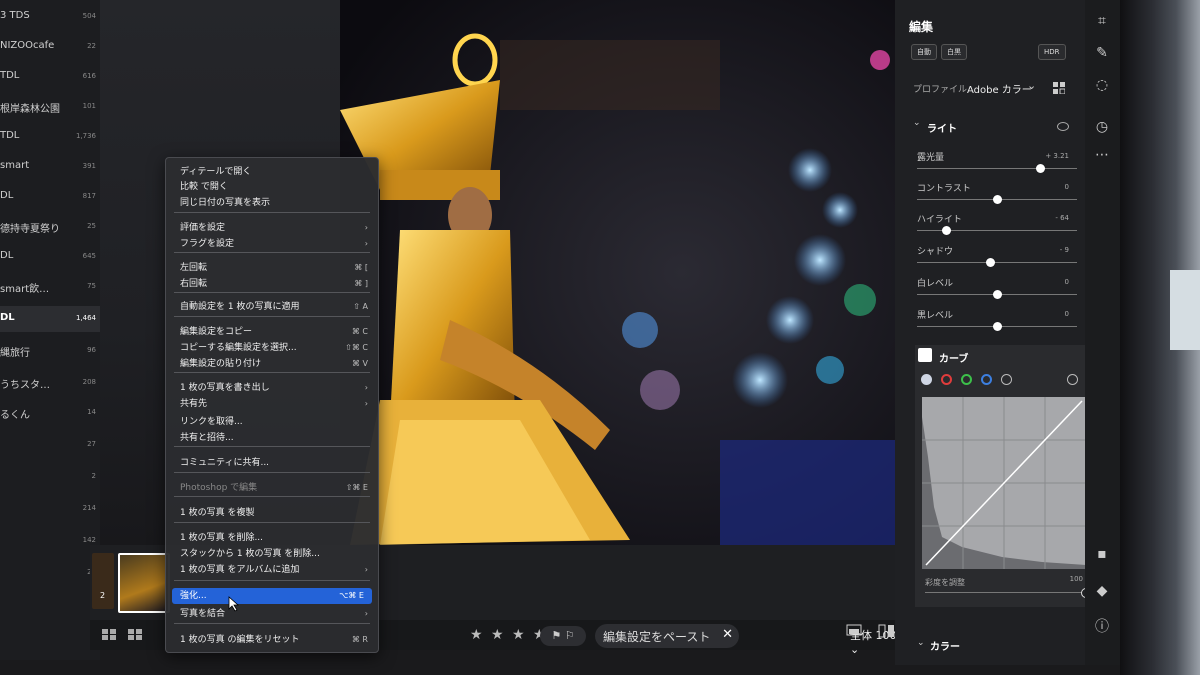 The width and height of the screenshot is (1200, 675). What do you see at coordinates (1102, 21) in the screenshot?
I see `crop-icon: ⌗` at bounding box center [1102, 21].